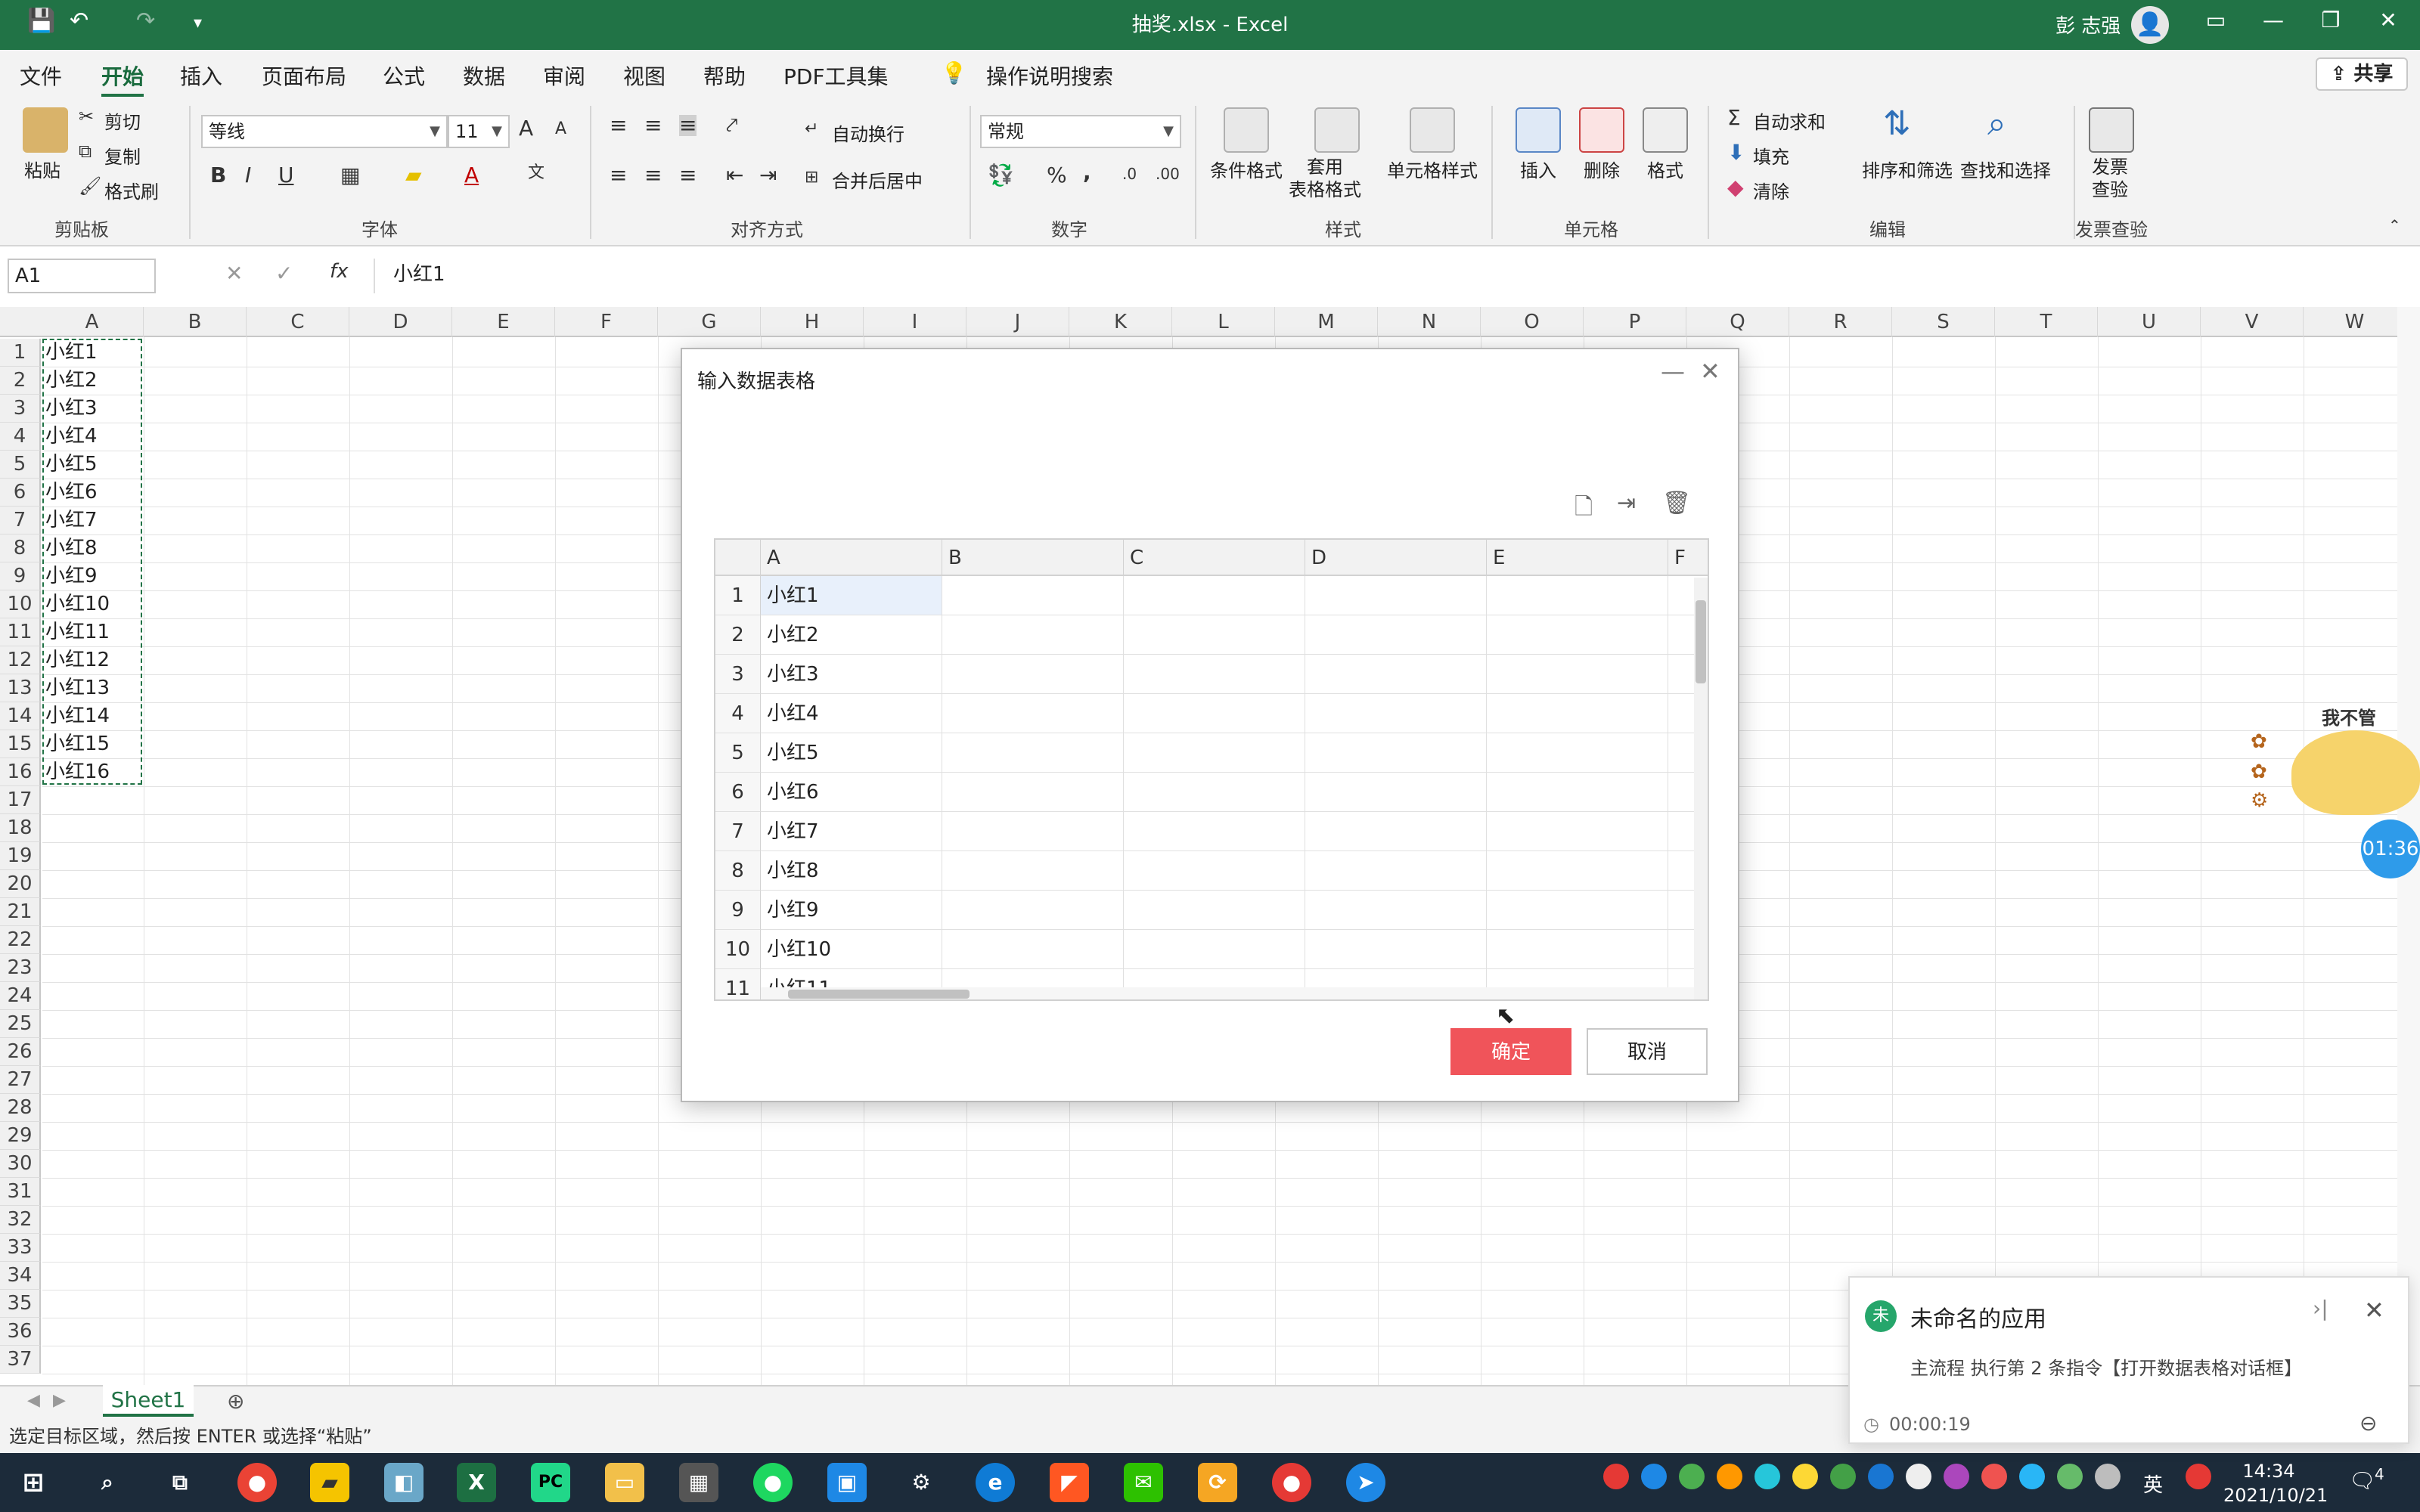 This screenshot has width=2420, height=1512. Describe the element at coordinates (1584, 509) in the screenshot. I see `new-file-icon: 🗋` at that location.